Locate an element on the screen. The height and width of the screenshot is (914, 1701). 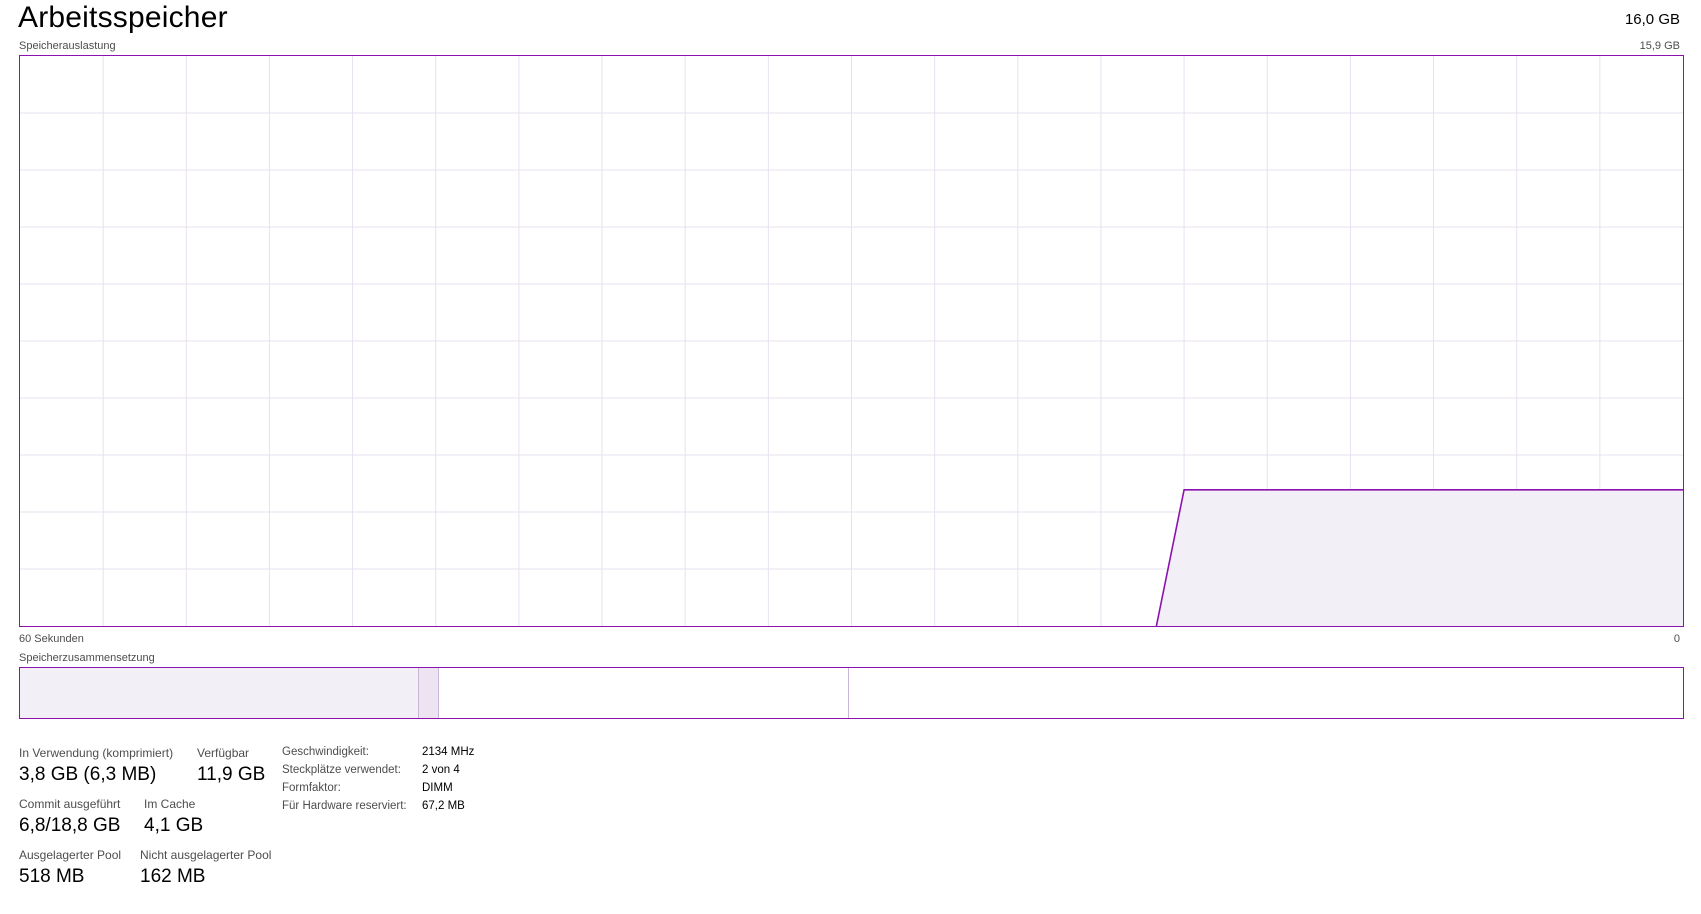
page-title: Arbeitsspeicher is located at coordinates (123, 17).